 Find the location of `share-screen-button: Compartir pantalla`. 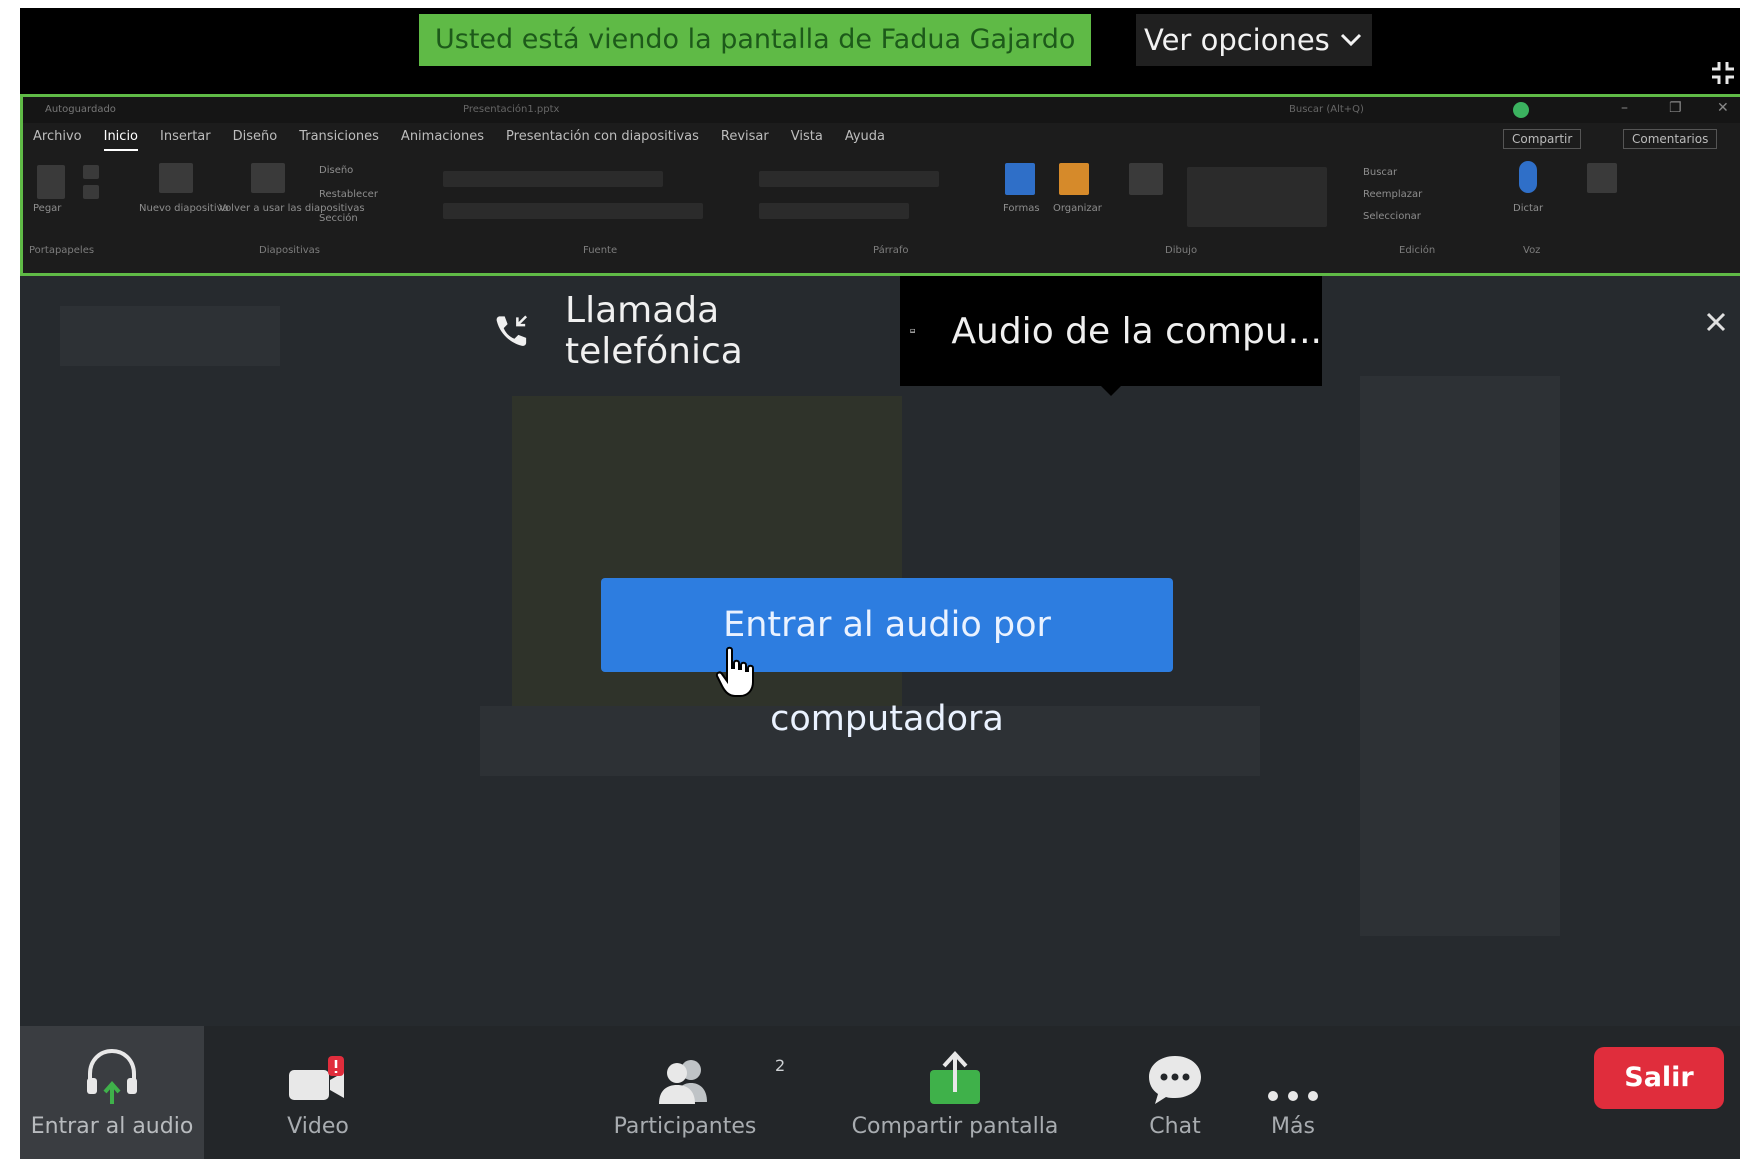

share-screen-button: Compartir pantalla is located at coordinates (955, 1092).